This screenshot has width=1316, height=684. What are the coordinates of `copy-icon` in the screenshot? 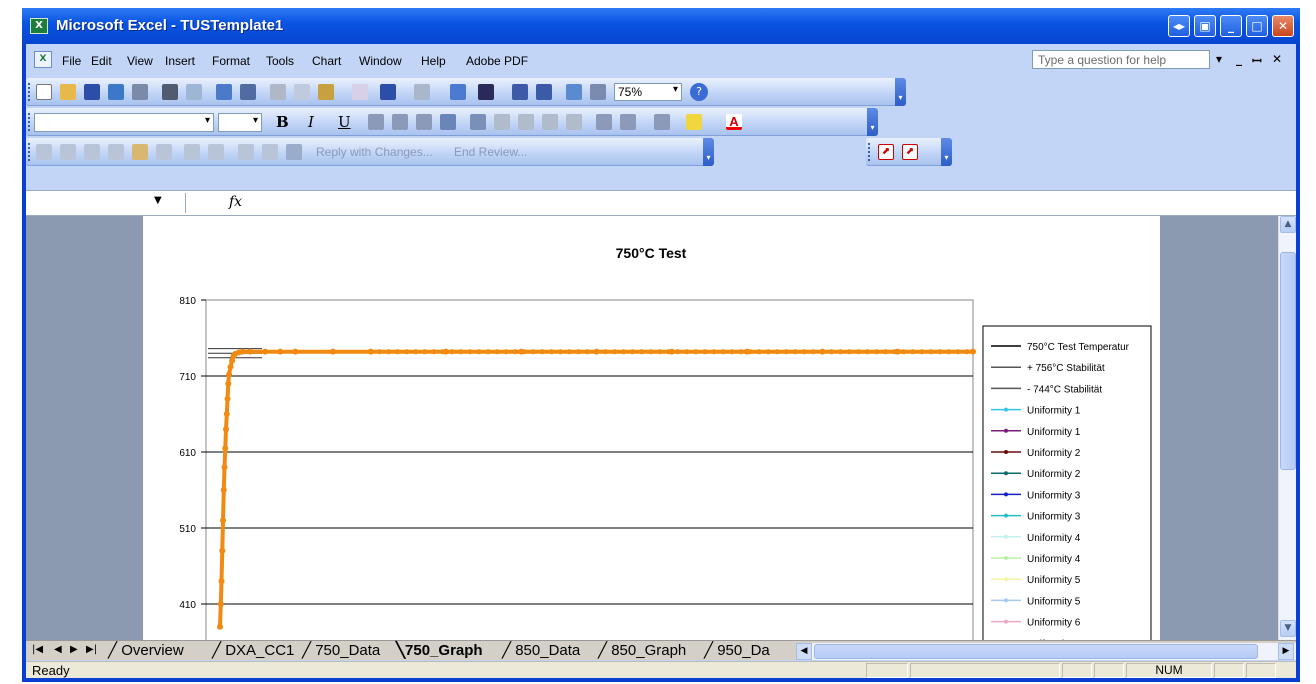 It's located at (302, 92).